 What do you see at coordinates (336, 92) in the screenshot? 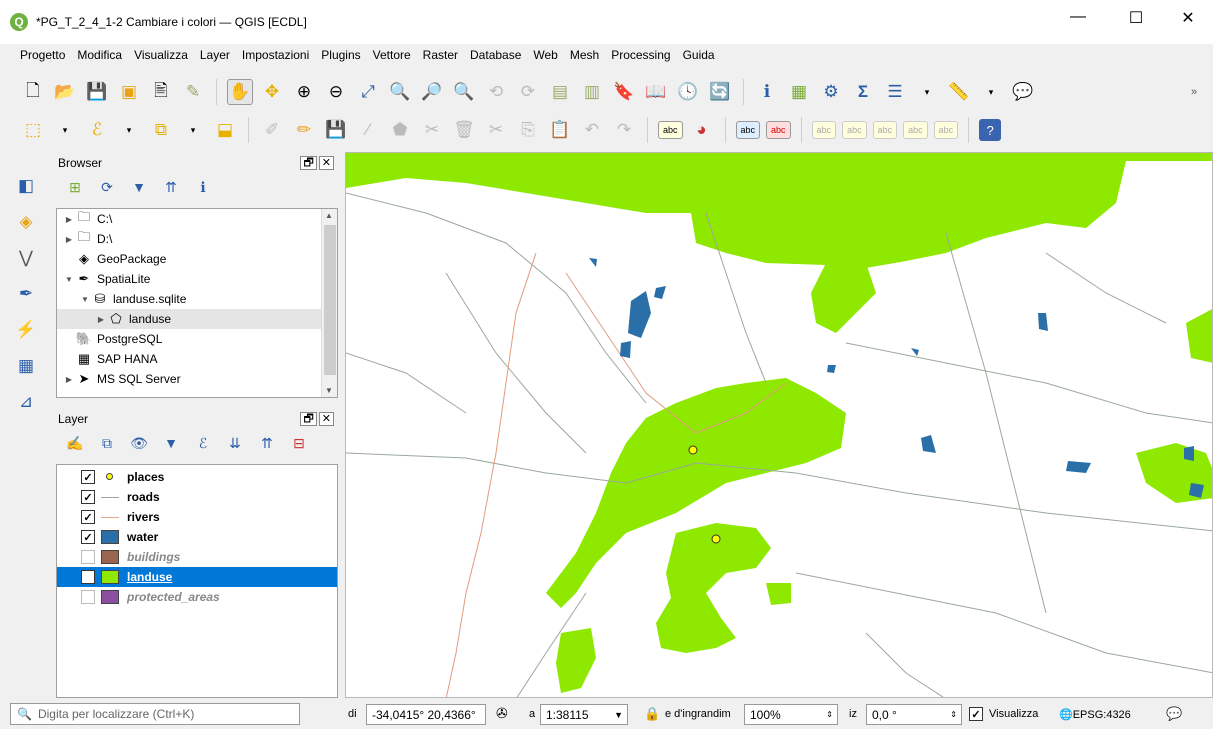
I see `zoom-out-icon: ⊖` at bounding box center [336, 92].